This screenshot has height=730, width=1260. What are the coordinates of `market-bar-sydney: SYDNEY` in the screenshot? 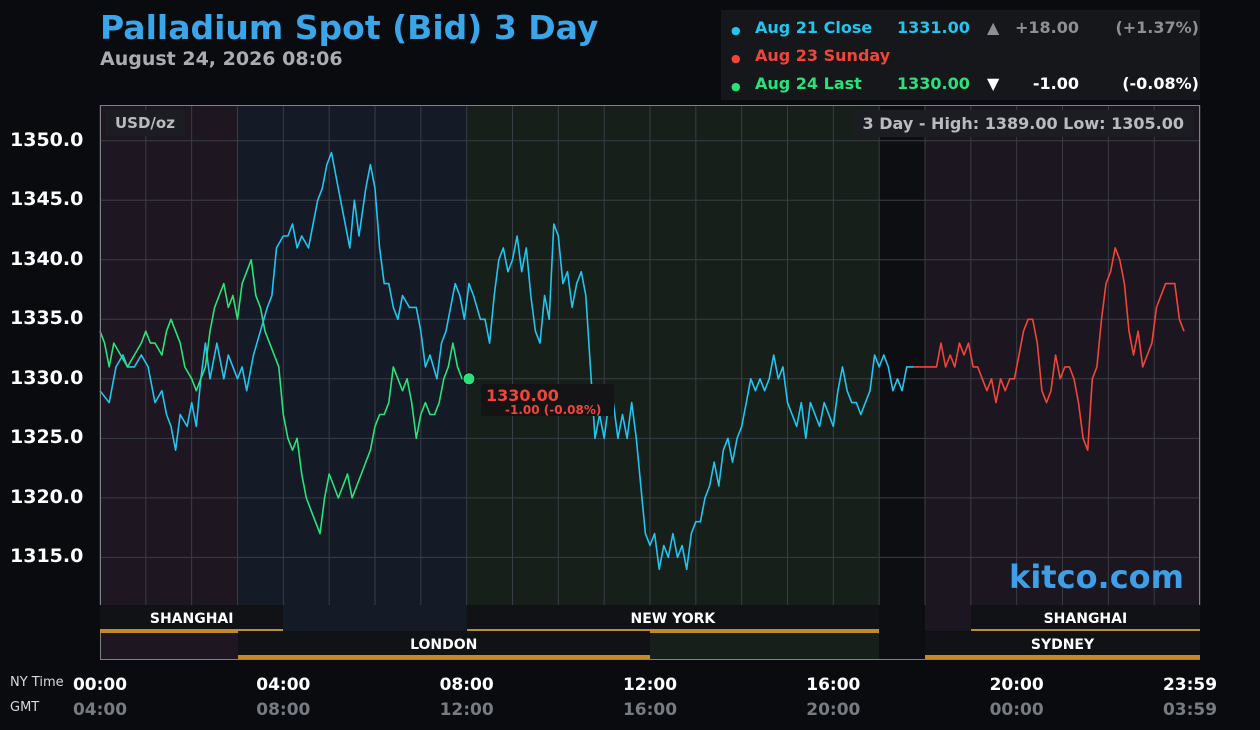 It's located at (1062, 645).